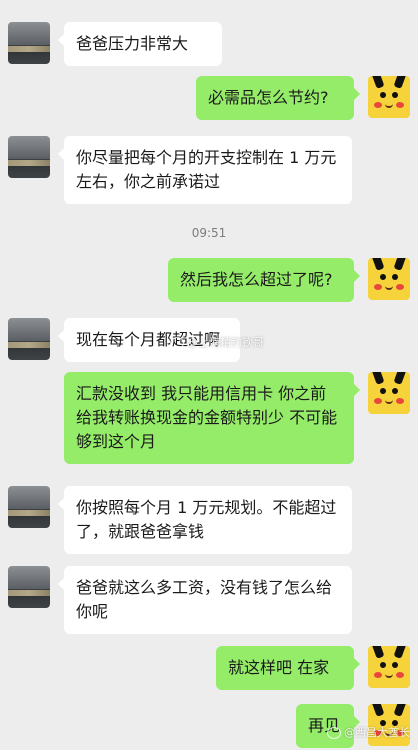 The width and height of the screenshot is (418, 750). I want to click on message-row: 然后我怎么超过了呢?, so click(209, 281).